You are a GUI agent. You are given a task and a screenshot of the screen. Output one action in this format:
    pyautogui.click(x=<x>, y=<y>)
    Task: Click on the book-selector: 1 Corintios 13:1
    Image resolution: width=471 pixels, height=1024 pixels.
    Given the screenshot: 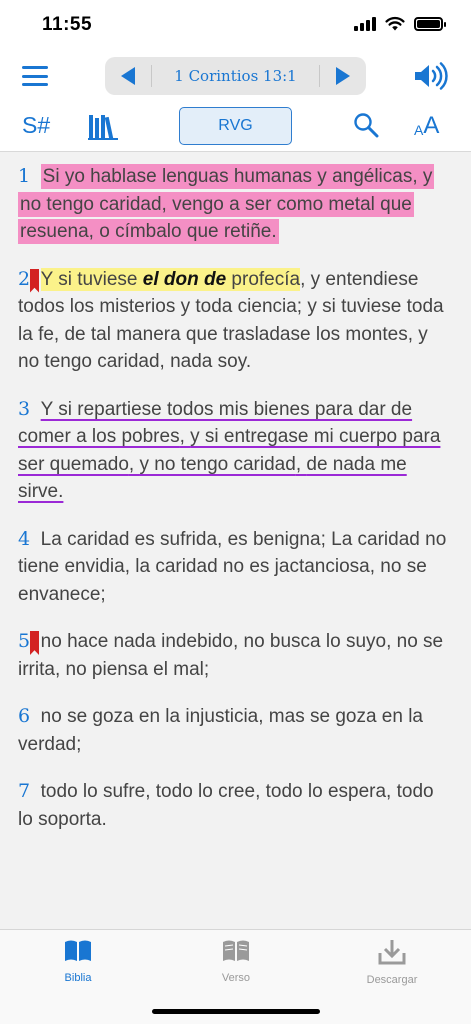 What is the action you would take?
    pyautogui.click(x=235, y=76)
    